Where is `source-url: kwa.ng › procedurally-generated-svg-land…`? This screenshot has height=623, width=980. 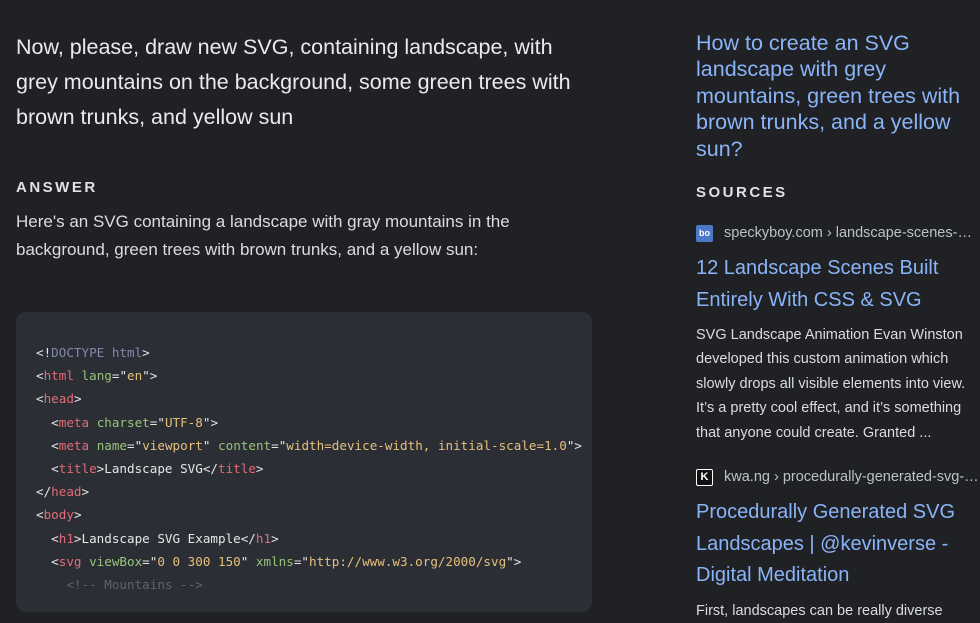 source-url: kwa.ng › procedurally-generated-svg-land… is located at coordinates (852, 477).